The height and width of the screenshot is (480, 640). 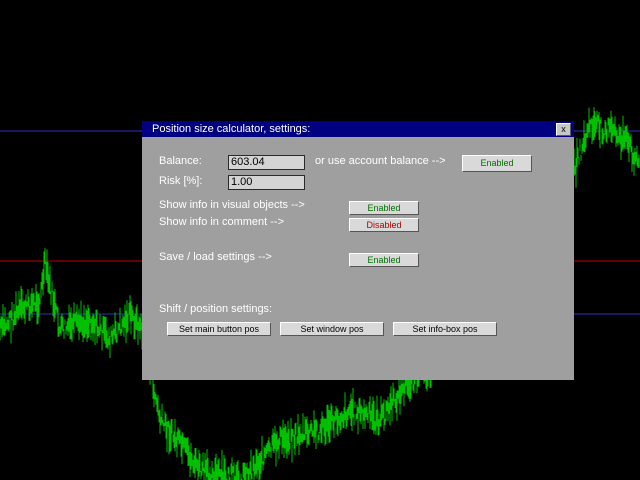 I want to click on comment-label: Show info in comment -->, so click(x=222, y=222).